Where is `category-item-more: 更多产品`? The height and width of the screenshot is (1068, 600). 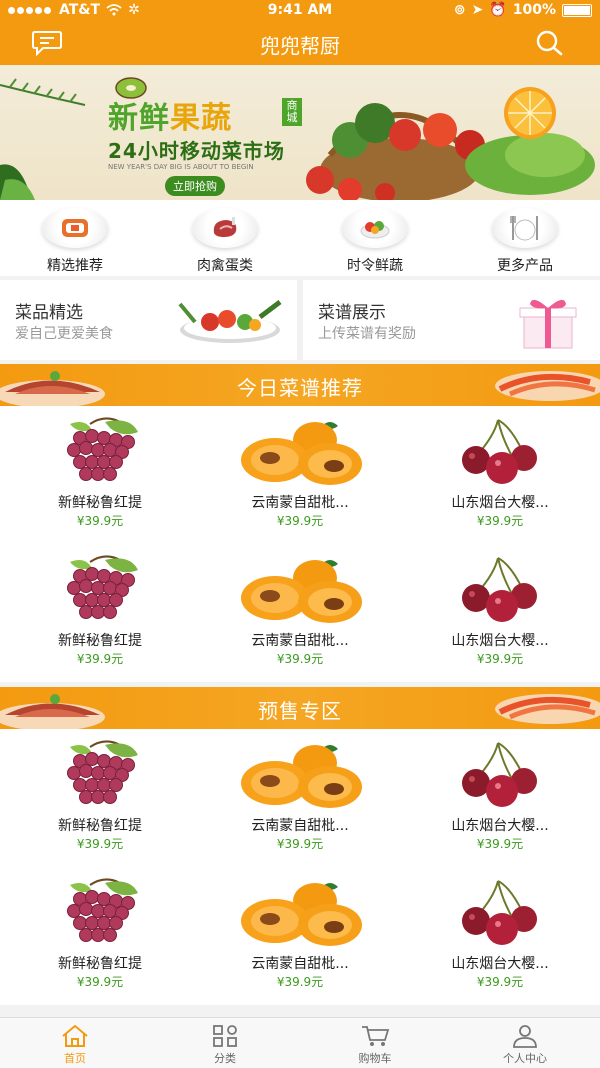 category-item-more: 更多产品 is located at coordinates (525, 238).